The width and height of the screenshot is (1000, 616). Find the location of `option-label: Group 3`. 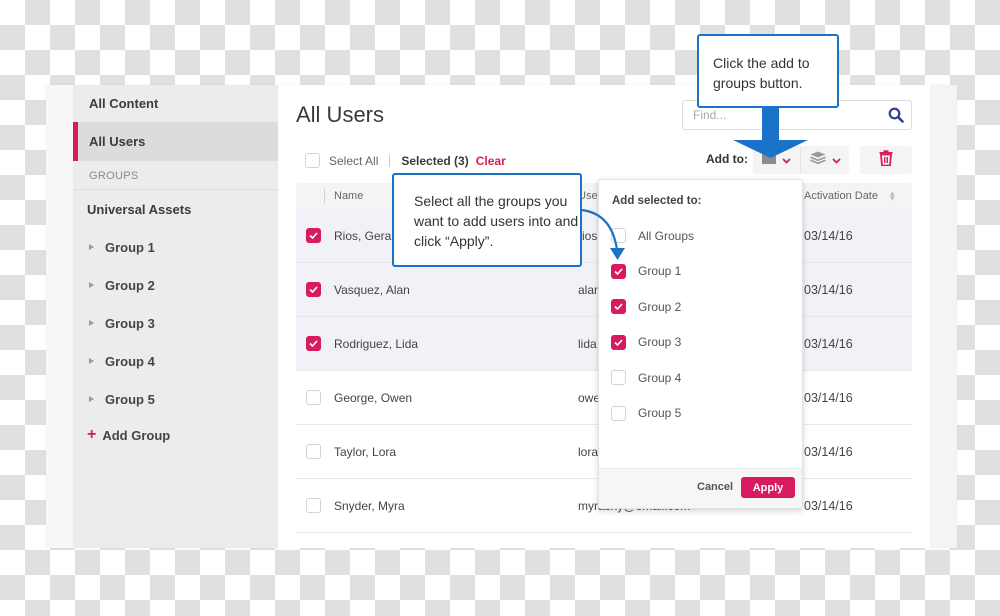

option-label: Group 3 is located at coordinates (660, 342).